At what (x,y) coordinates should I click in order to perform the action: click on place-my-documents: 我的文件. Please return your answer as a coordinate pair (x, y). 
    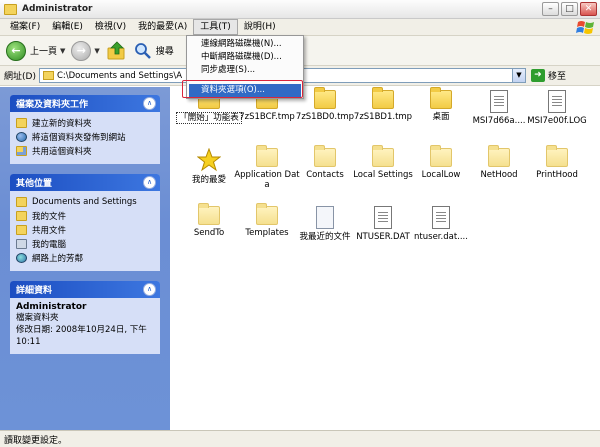
    Looking at the image, I should click on (85, 216).